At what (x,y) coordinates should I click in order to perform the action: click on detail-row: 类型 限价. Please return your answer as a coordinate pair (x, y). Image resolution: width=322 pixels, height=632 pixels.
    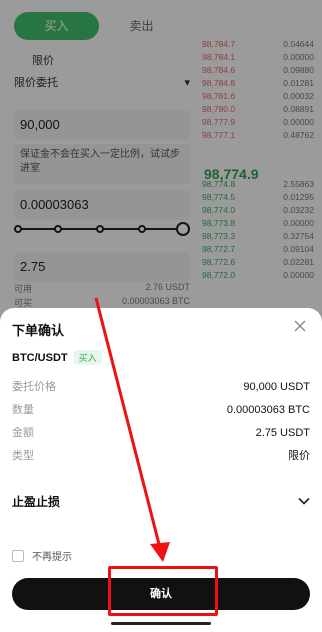
    Looking at the image, I should click on (161, 456).